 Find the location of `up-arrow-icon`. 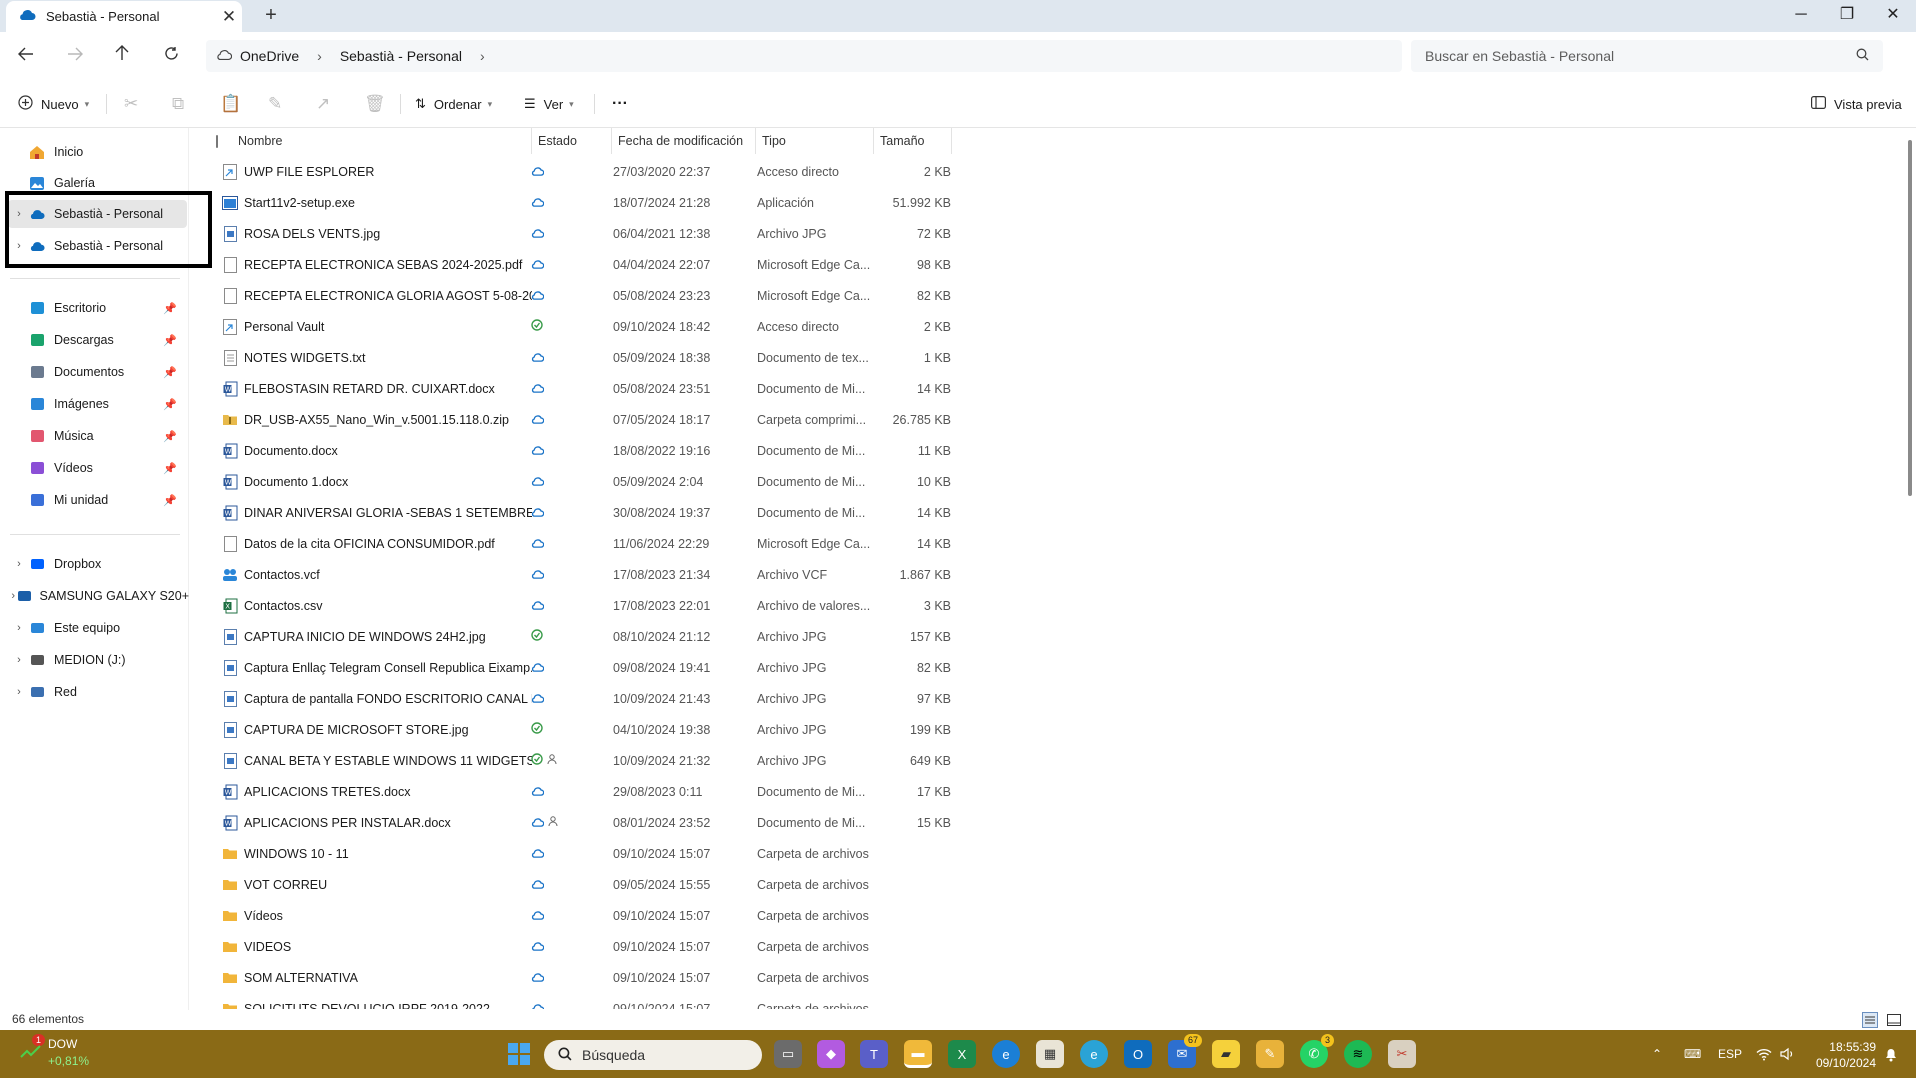

up-arrow-icon is located at coordinates (122, 56).